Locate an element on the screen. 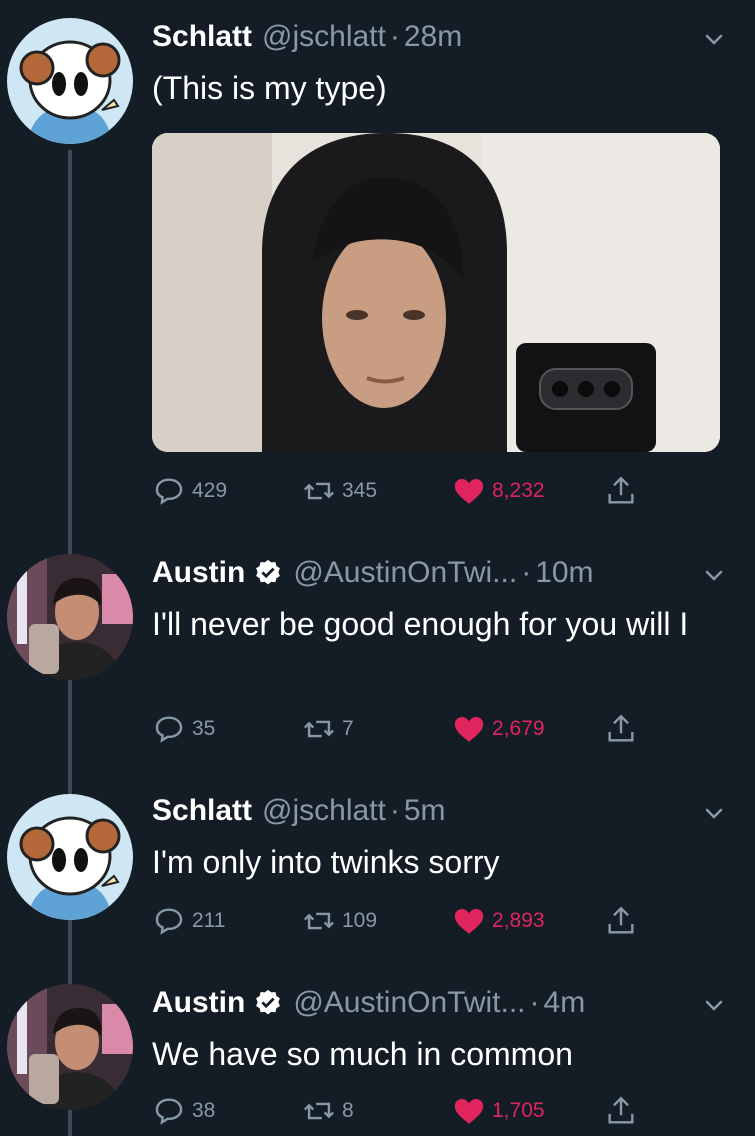 This screenshot has height=1136, width=755. like-button: 1,705 is located at coordinates (498, 1111).